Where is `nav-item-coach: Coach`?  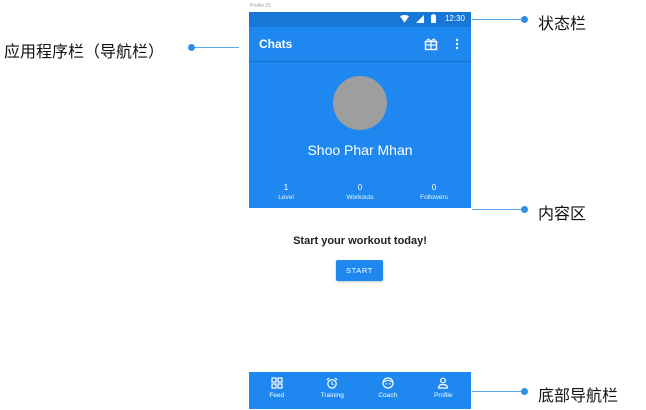
nav-item-coach: Coach is located at coordinates (388, 390).